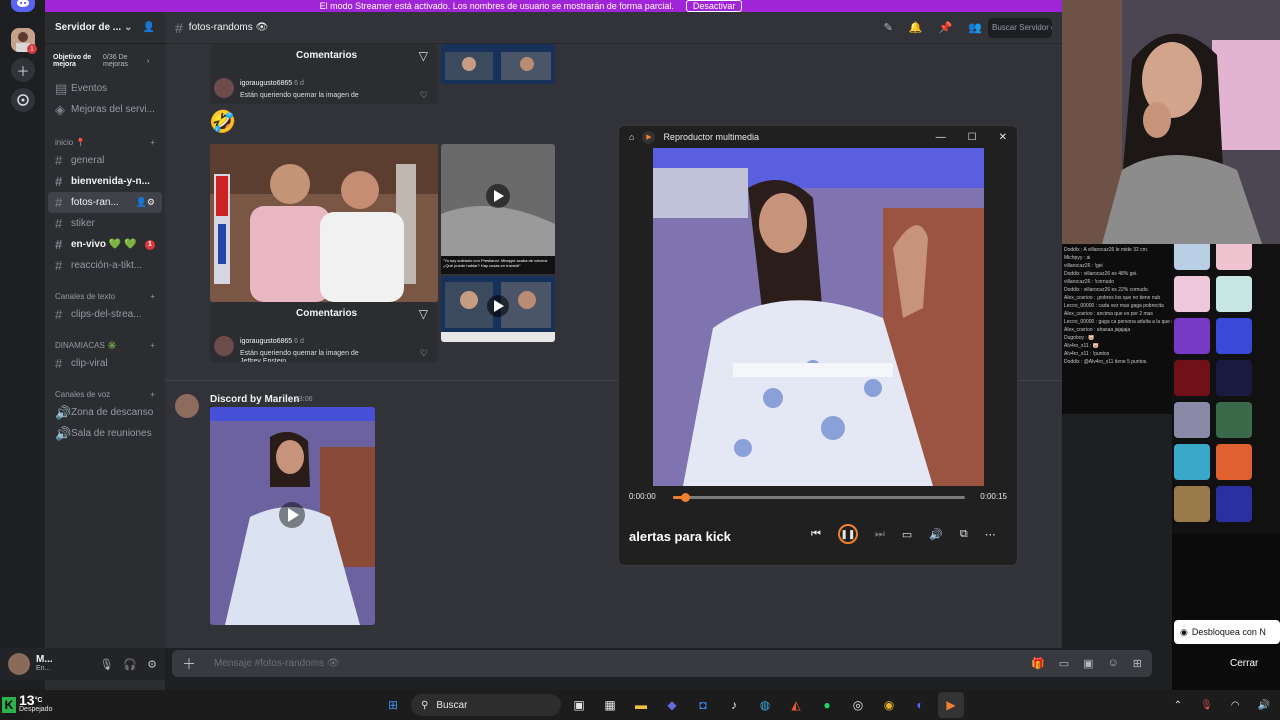  What do you see at coordinates (105, 202) in the screenshot?
I see `channel-fotos-randoms: # fotos-ran... 👤⚙` at bounding box center [105, 202].